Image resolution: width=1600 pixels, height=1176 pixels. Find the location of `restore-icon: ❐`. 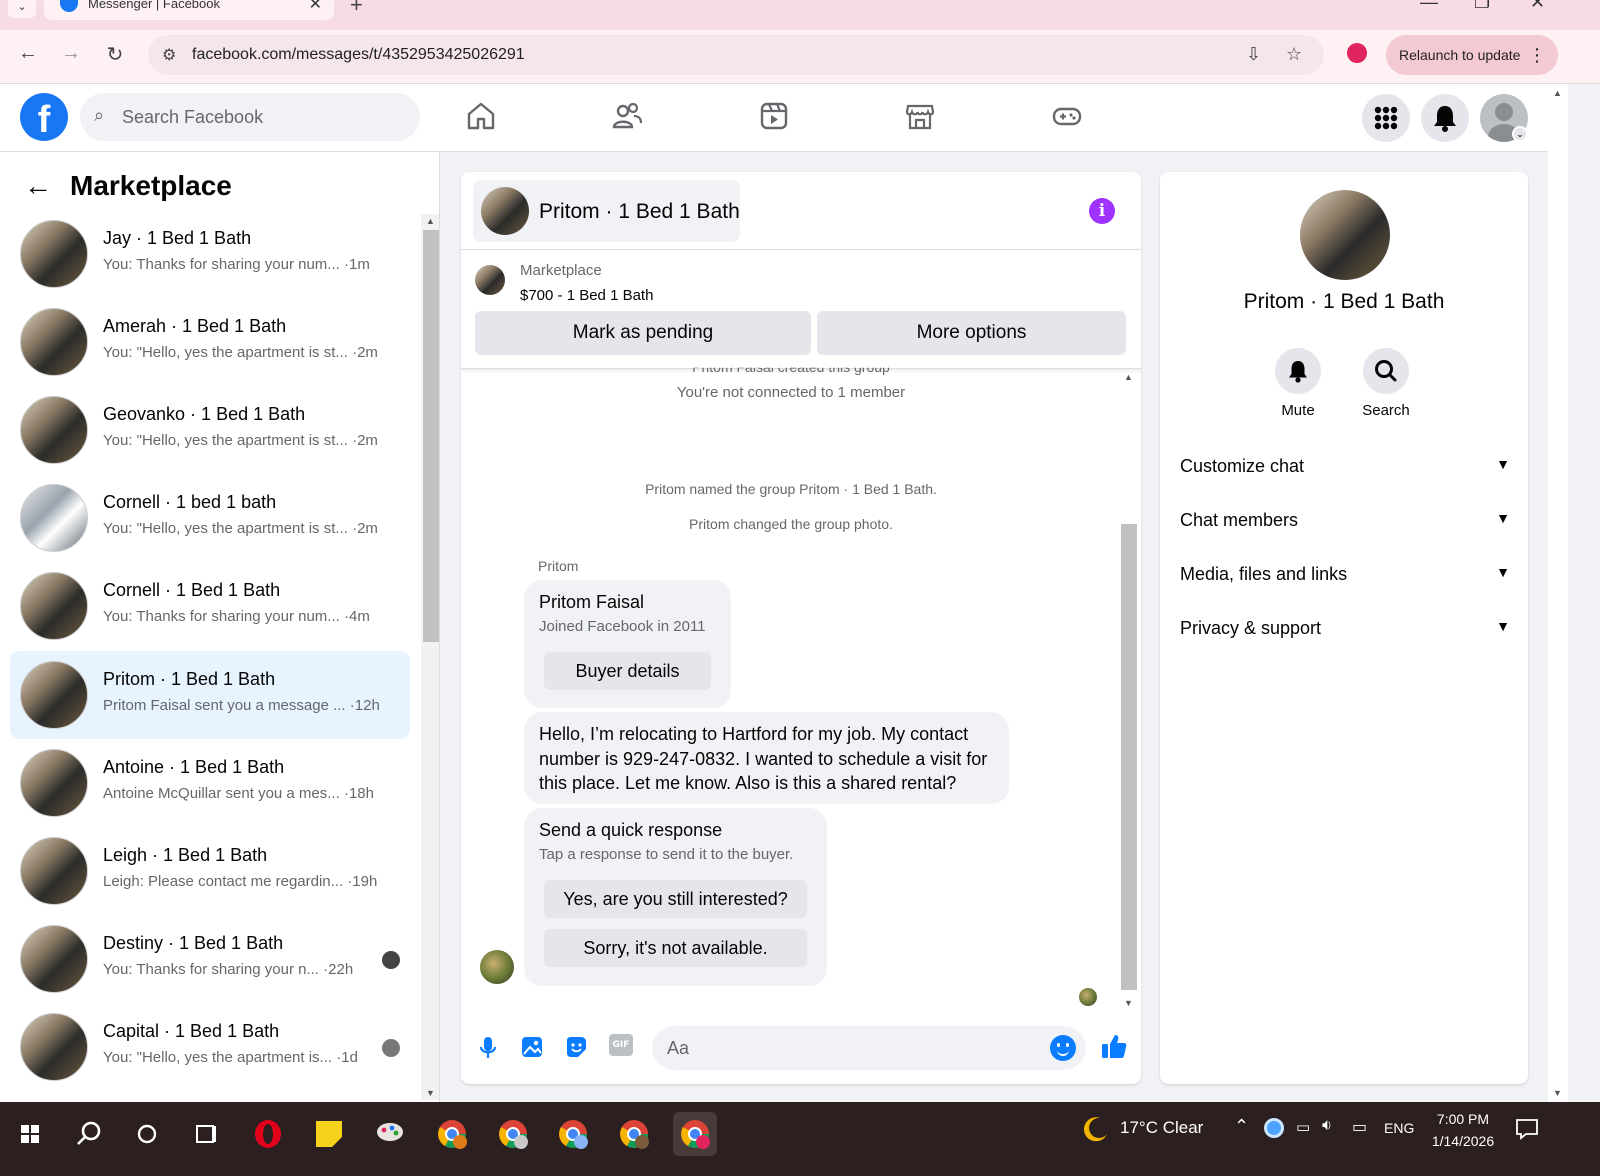

restore-icon: ❐ is located at coordinates (1482, 6).